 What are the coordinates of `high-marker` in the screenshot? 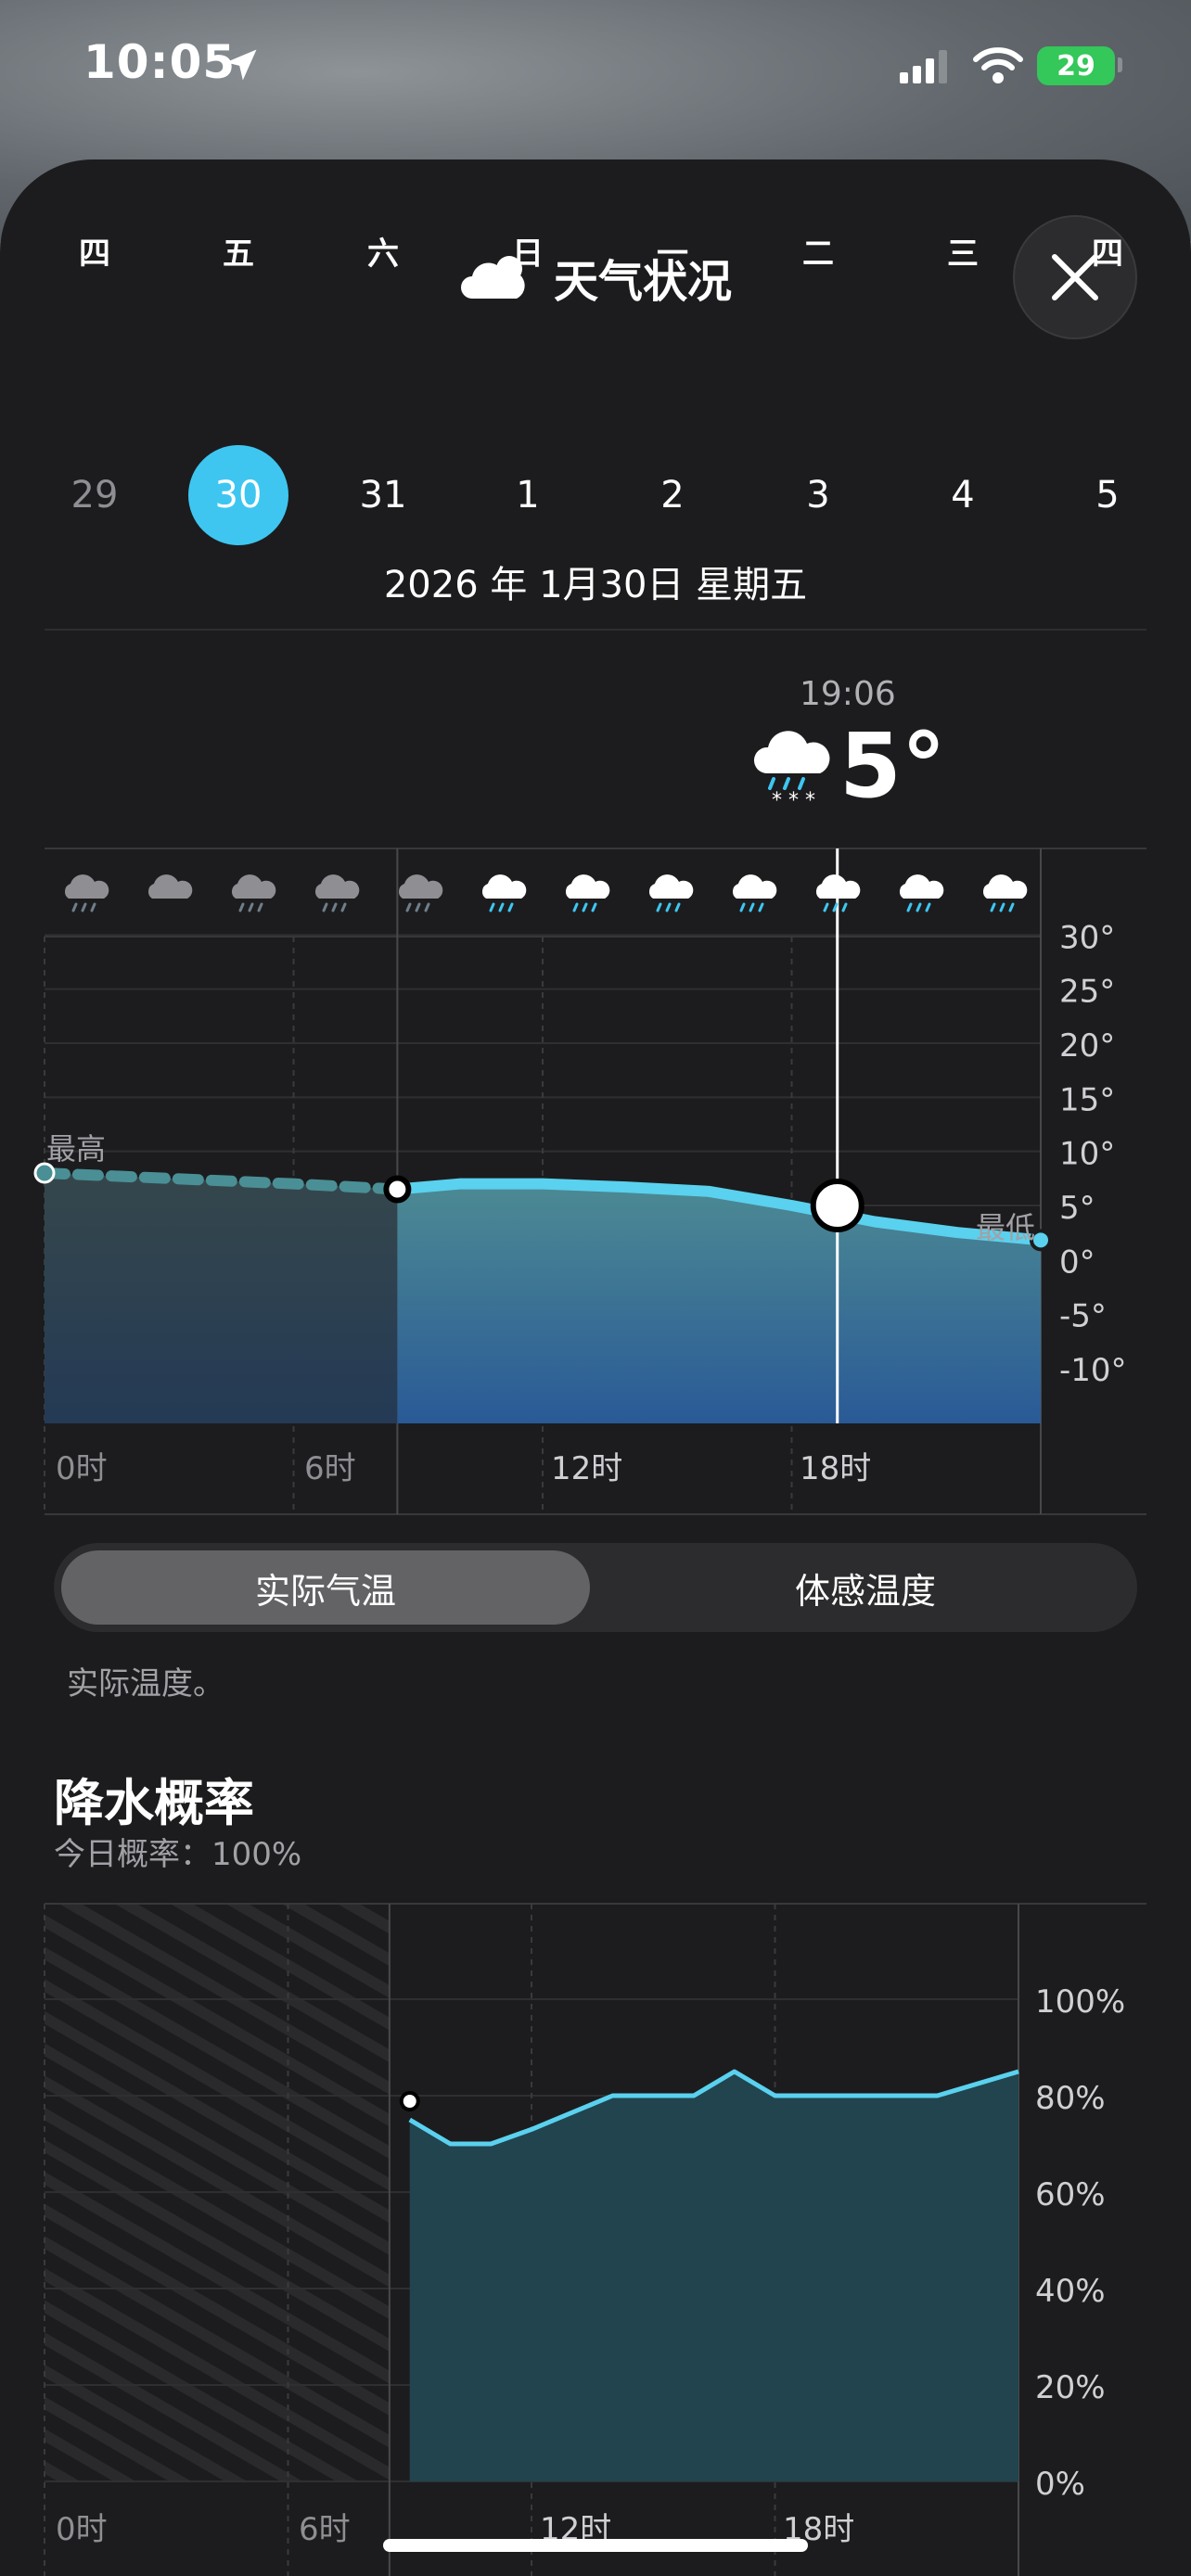 It's located at (44, 1173).